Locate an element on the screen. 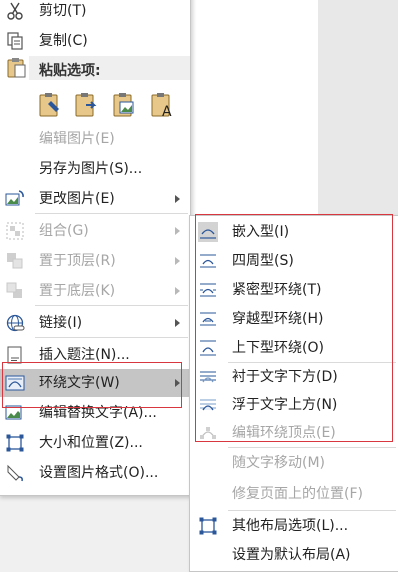 The height and width of the screenshot is (572, 398). paste-options-row: A is located at coordinates (110, 106).